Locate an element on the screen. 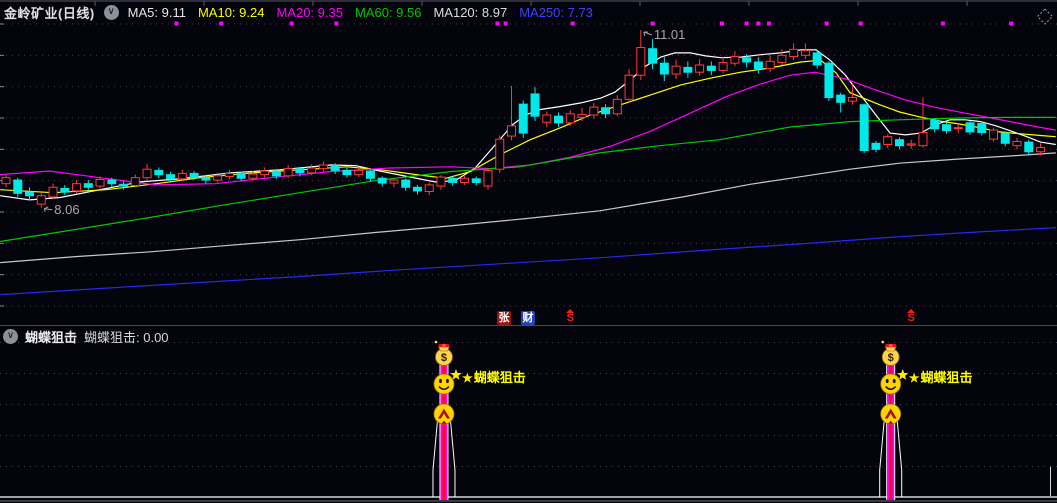 The width and height of the screenshot is (1057, 503). diamond-marker-icon is located at coordinates (1045, 16).